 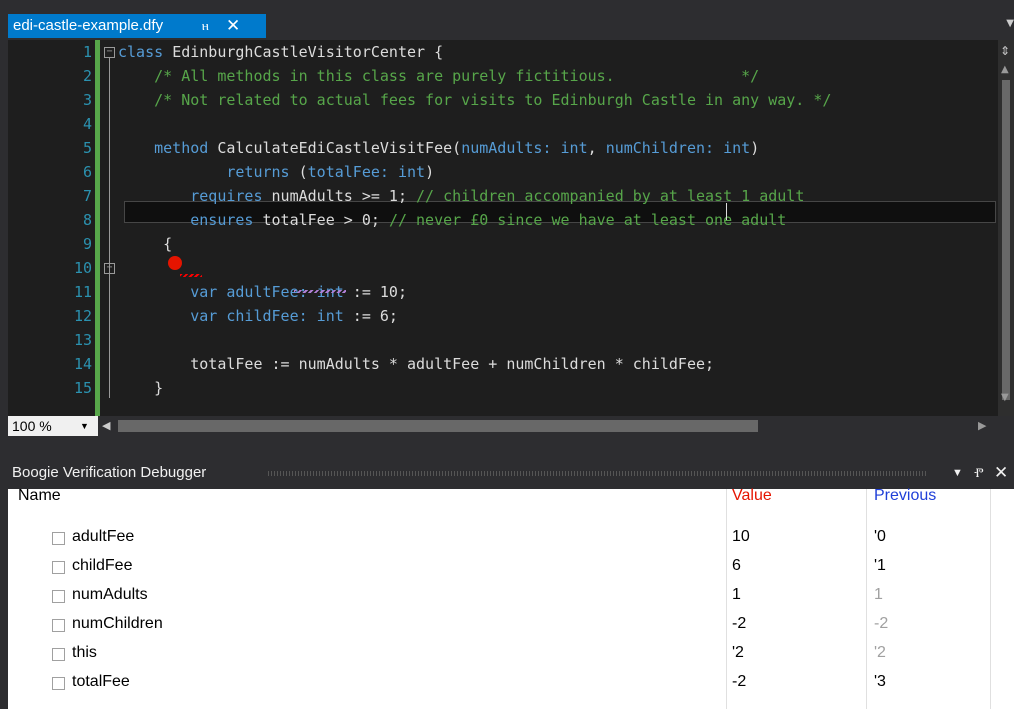 What do you see at coordinates (881, 623) in the screenshot?
I see `variable-previous: -2` at bounding box center [881, 623].